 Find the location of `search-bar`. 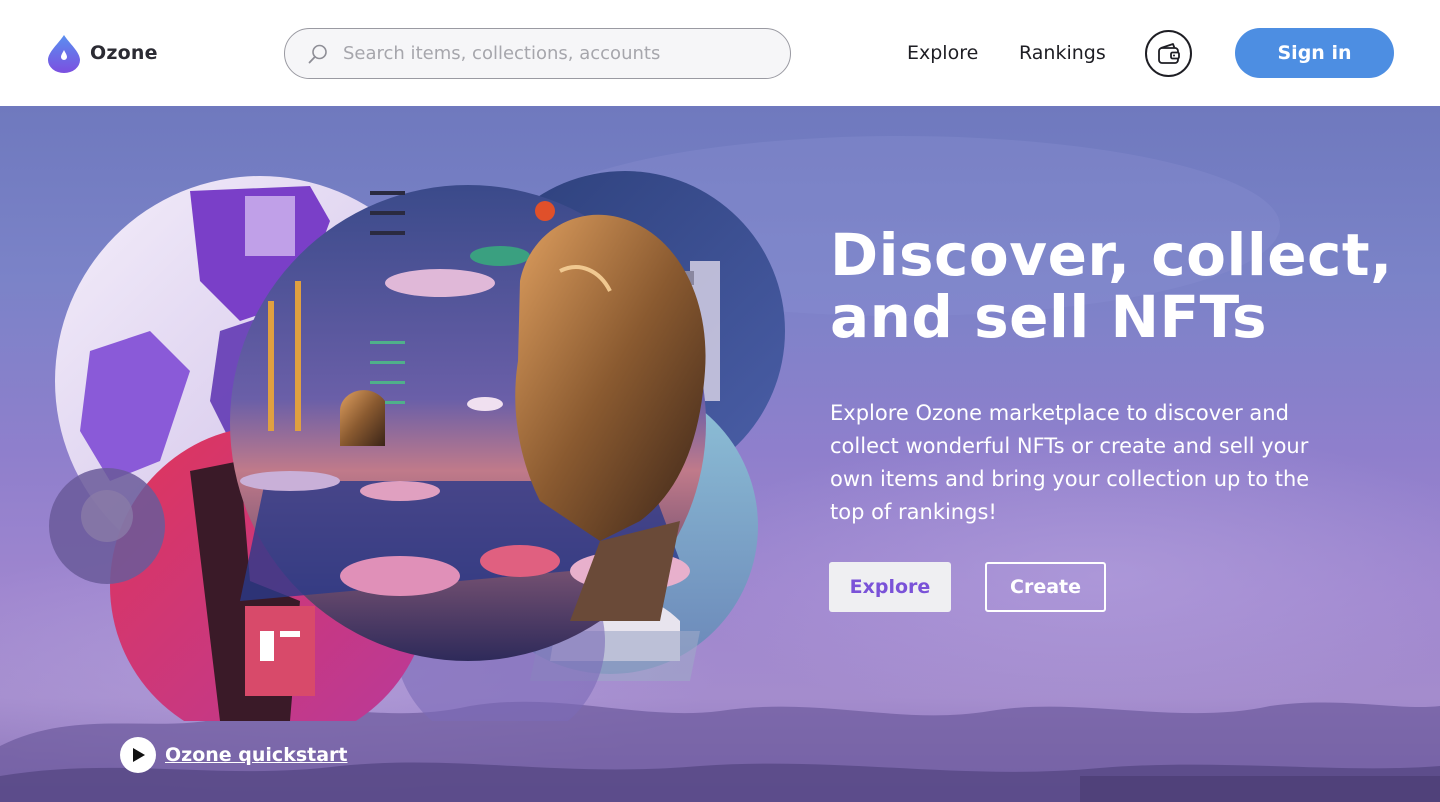

search-bar is located at coordinates (537, 53).